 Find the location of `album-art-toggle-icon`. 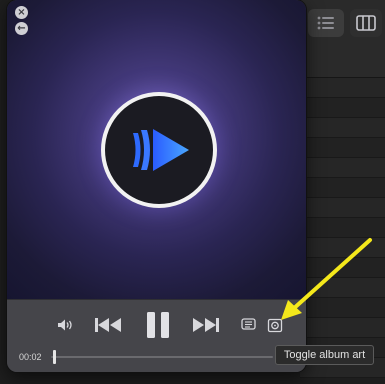

album-art-toggle-icon is located at coordinates (275, 325).